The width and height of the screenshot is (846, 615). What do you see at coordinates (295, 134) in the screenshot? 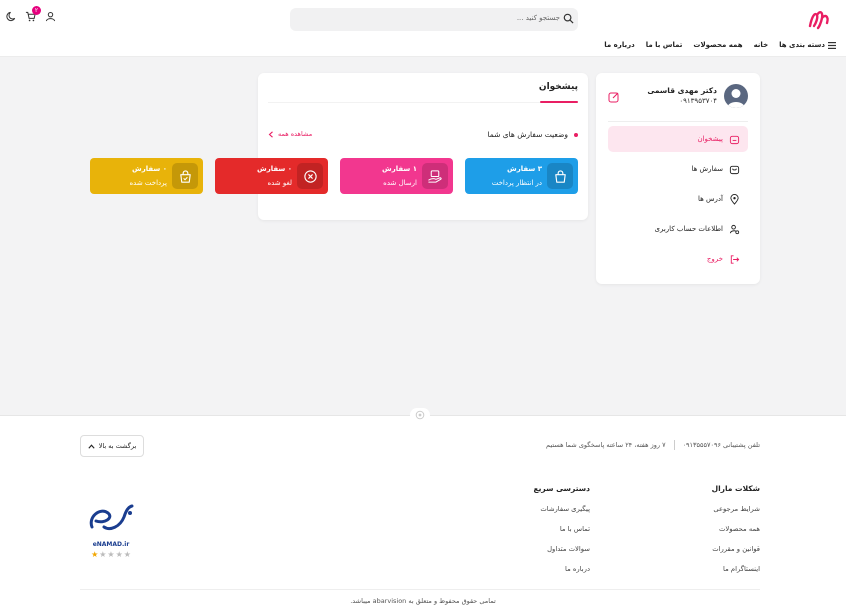
I see `view-all-label: مشاهده همه` at bounding box center [295, 134].